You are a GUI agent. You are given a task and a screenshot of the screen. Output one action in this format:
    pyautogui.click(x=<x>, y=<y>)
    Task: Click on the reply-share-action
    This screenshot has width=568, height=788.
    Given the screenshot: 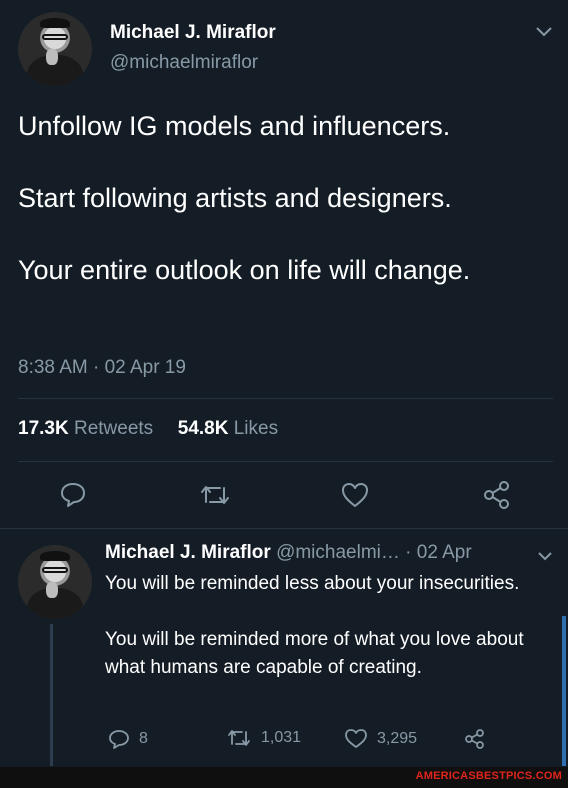 What is the action you would take?
    pyautogui.click(x=479, y=739)
    